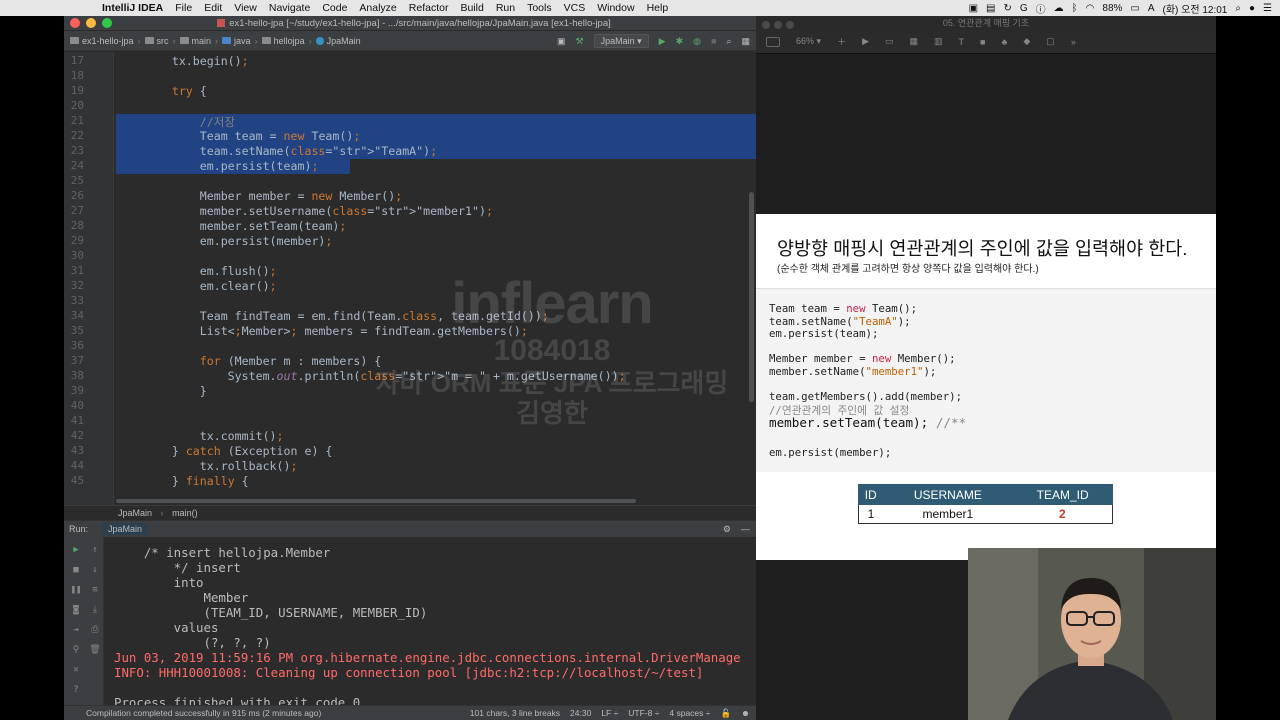 The height and width of the screenshot is (720, 1280). Describe the element at coordinates (95, 590) in the screenshot. I see `soft-wrap-icon: ≡` at that location.